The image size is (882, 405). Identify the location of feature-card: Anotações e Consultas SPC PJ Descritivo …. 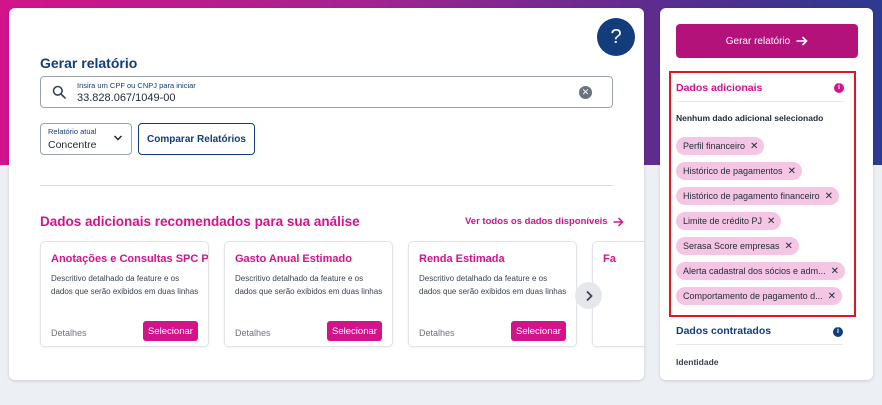
(124, 294).